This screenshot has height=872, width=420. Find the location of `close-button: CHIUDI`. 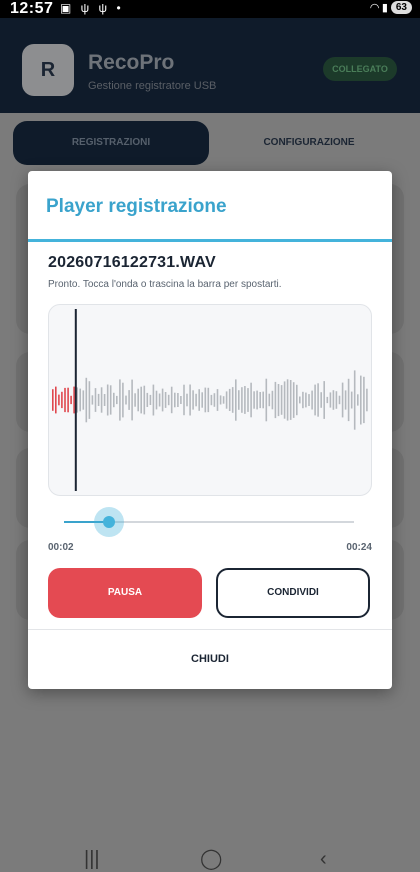

close-button: CHIUDI is located at coordinates (210, 659).